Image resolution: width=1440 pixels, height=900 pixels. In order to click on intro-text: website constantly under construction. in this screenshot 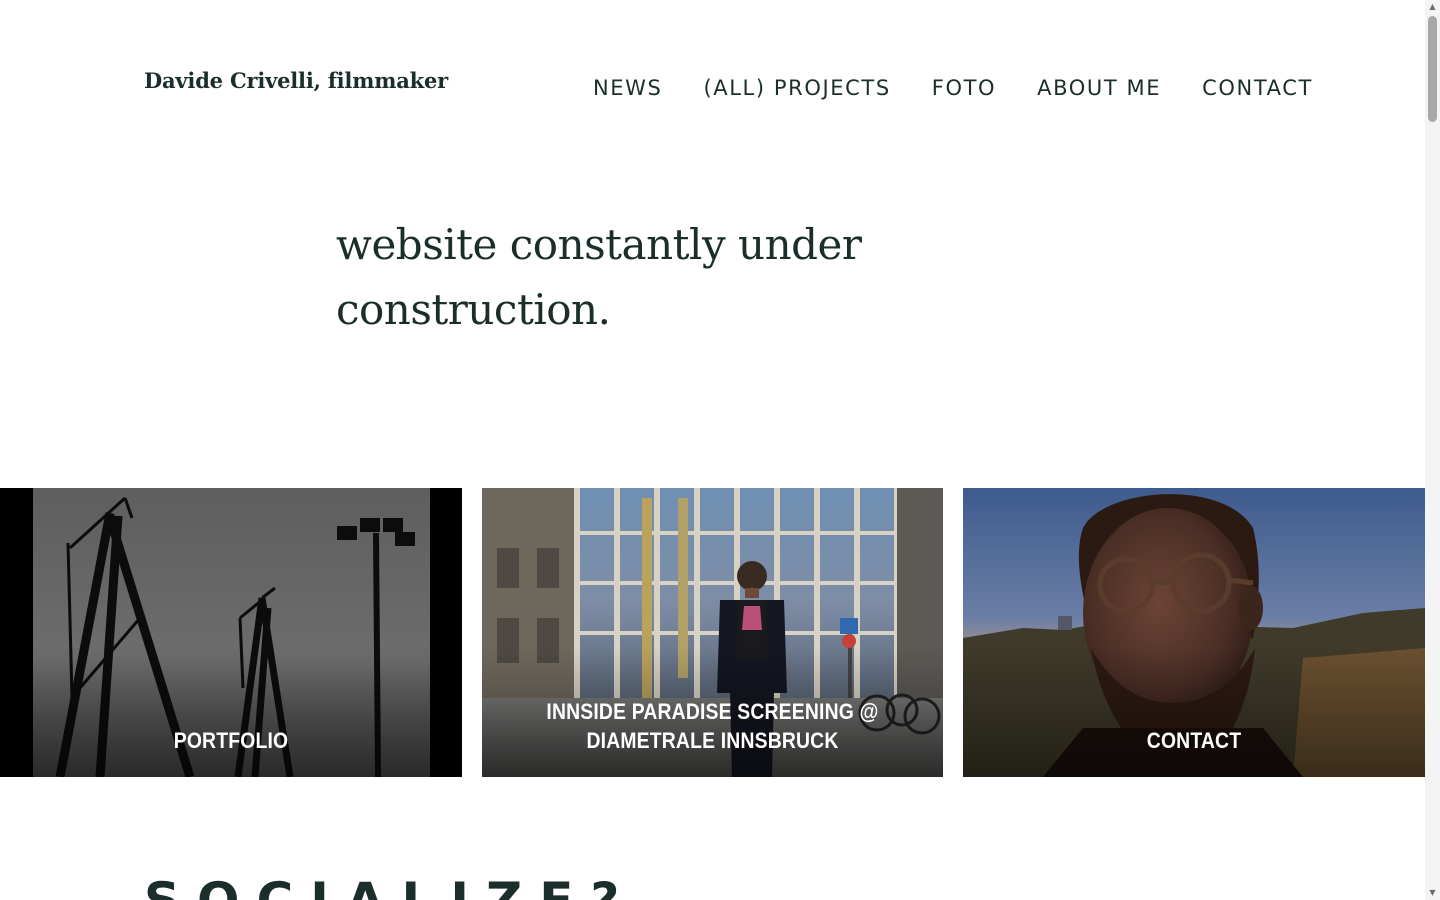, I will do `click(599, 277)`.